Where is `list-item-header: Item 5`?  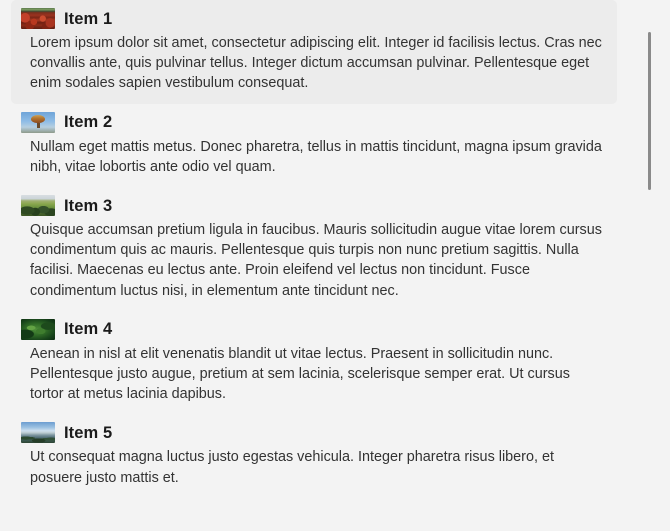 list-item-header: Item 5 is located at coordinates (313, 433).